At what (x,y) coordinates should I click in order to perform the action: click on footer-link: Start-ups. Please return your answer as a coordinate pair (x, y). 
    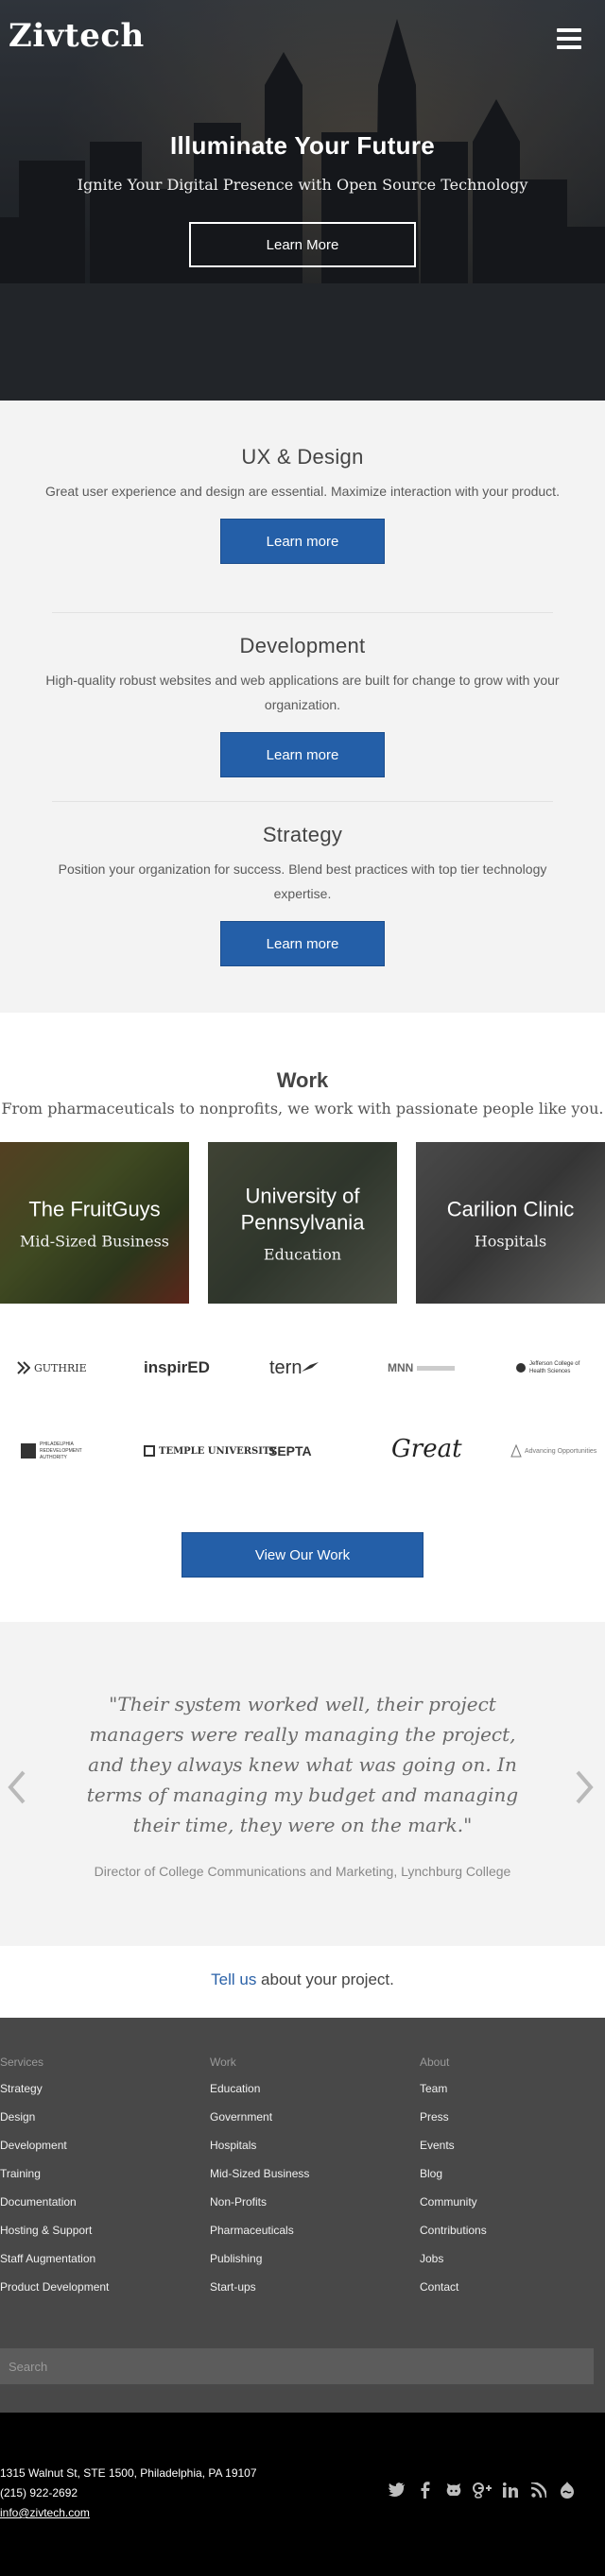
    Looking at the image, I should click on (259, 2292).